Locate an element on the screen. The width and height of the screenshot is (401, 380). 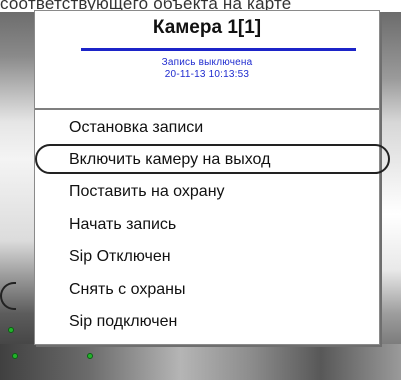
recording-status-text: Запись выключена is located at coordinates (207, 62).